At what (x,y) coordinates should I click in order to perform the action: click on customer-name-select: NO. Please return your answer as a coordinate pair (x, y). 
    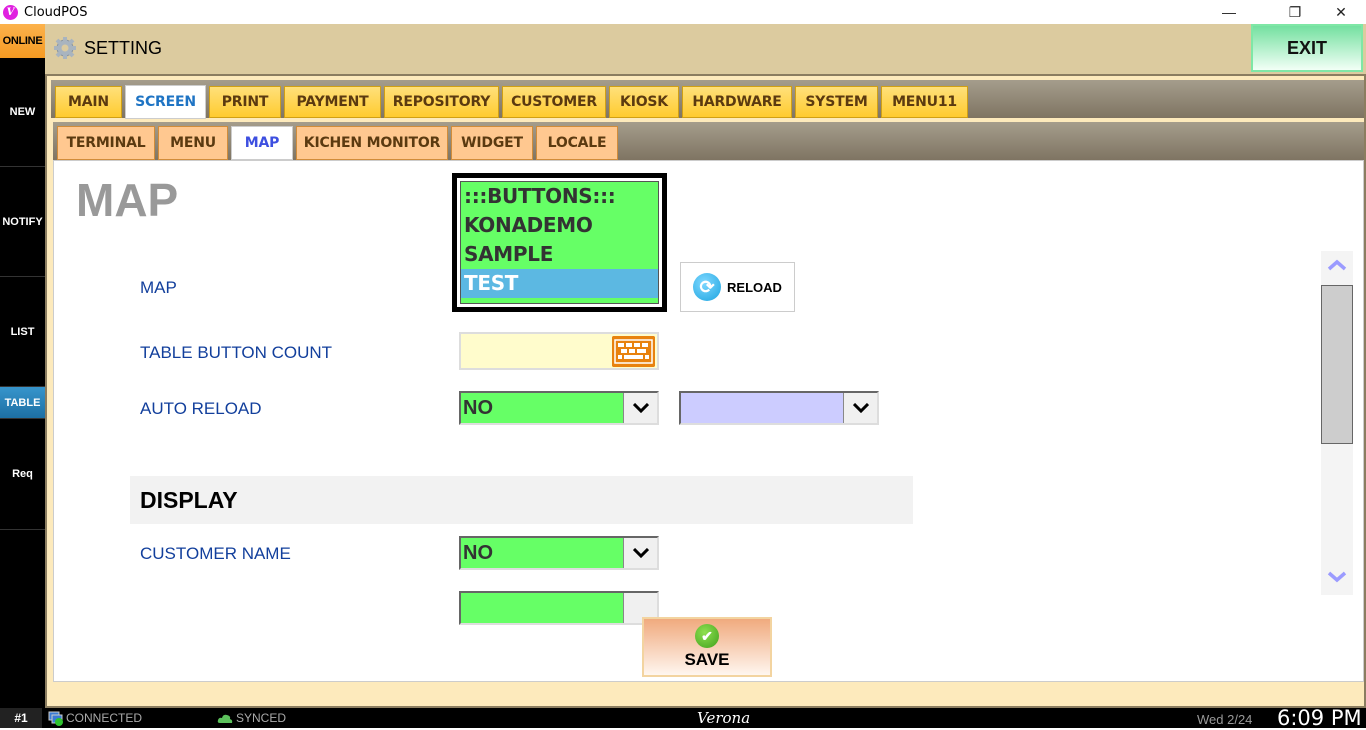
    Looking at the image, I should click on (559, 553).